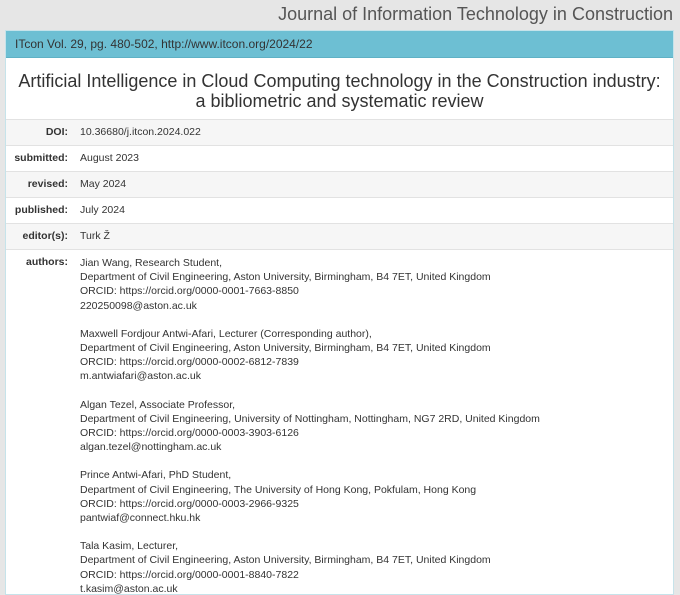 The height and width of the screenshot is (595, 680). Describe the element at coordinates (40, 159) in the screenshot. I see `meta-label: submitted:` at that location.